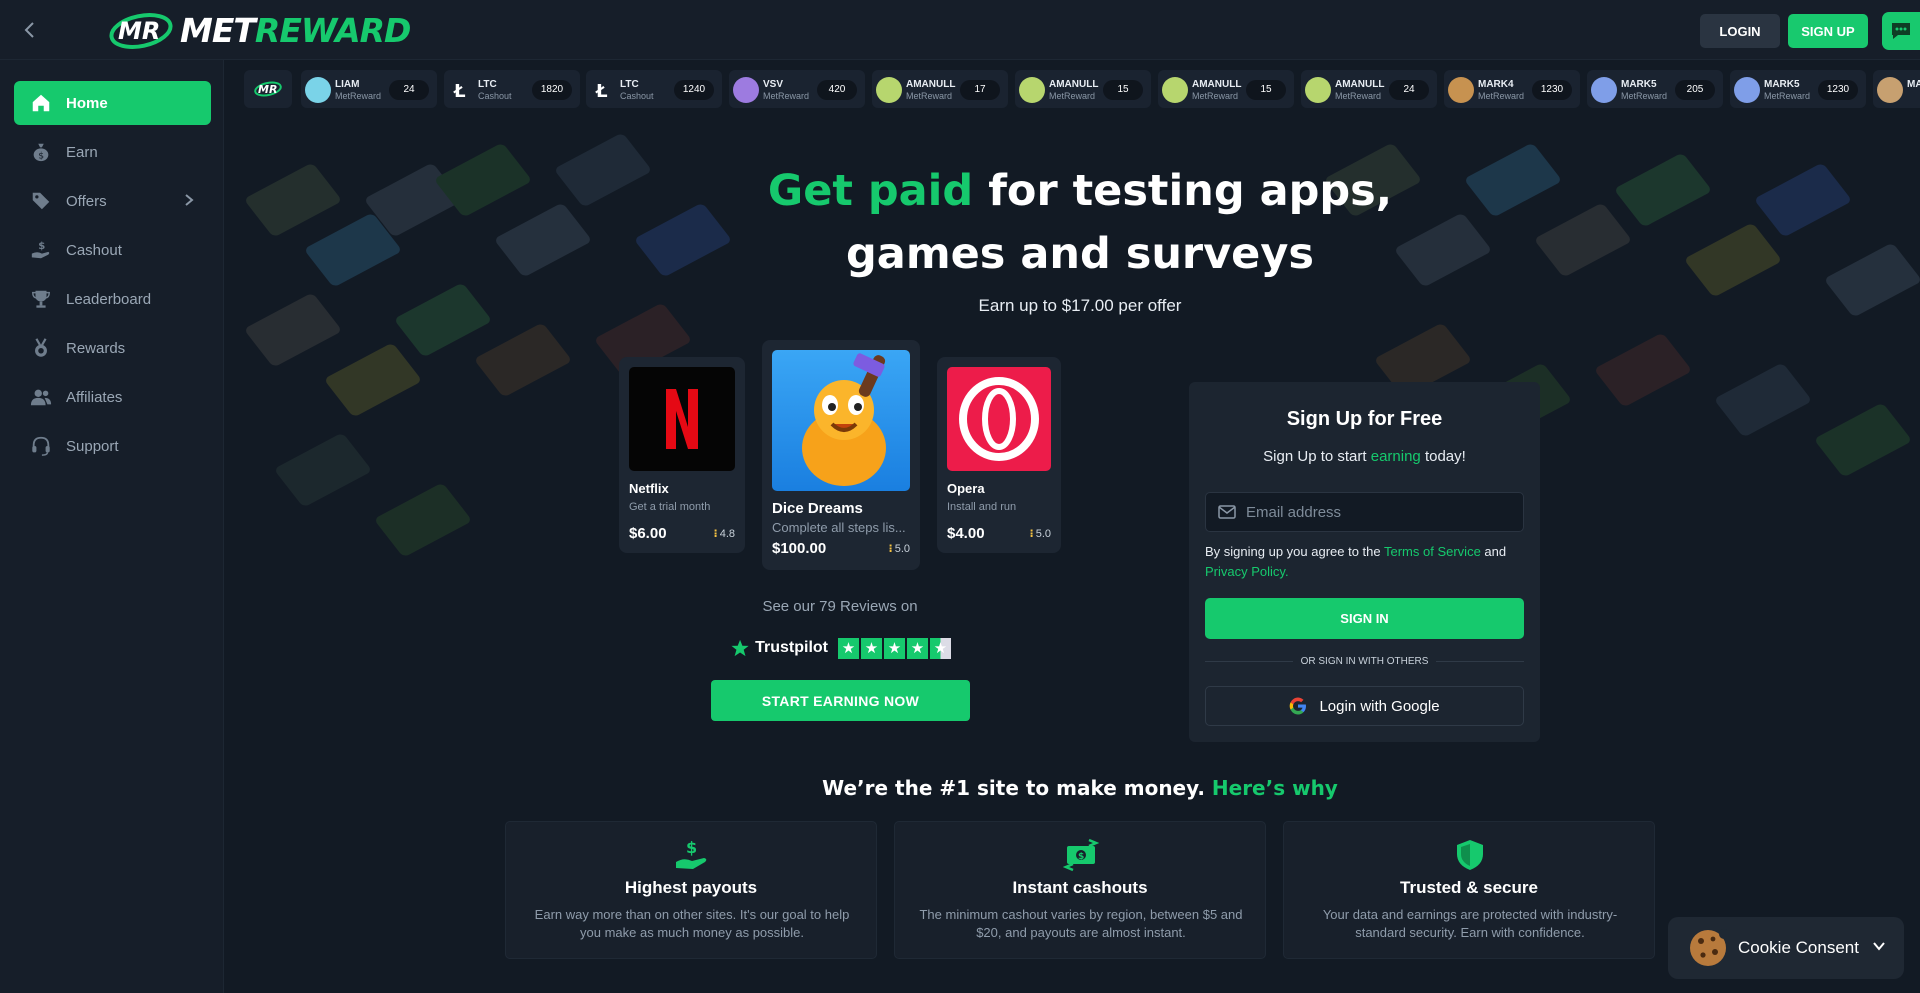 Image resolution: width=1920 pixels, height=993 pixels. Describe the element at coordinates (1364, 618) in the screenshot. I see `sign-in-button: SIGN IN` at that location.